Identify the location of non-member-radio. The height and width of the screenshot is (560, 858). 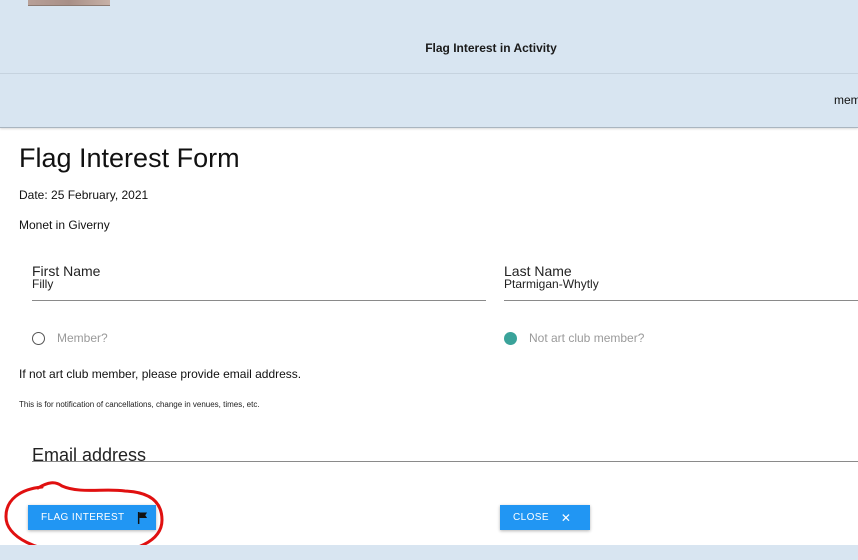
(510, 338).